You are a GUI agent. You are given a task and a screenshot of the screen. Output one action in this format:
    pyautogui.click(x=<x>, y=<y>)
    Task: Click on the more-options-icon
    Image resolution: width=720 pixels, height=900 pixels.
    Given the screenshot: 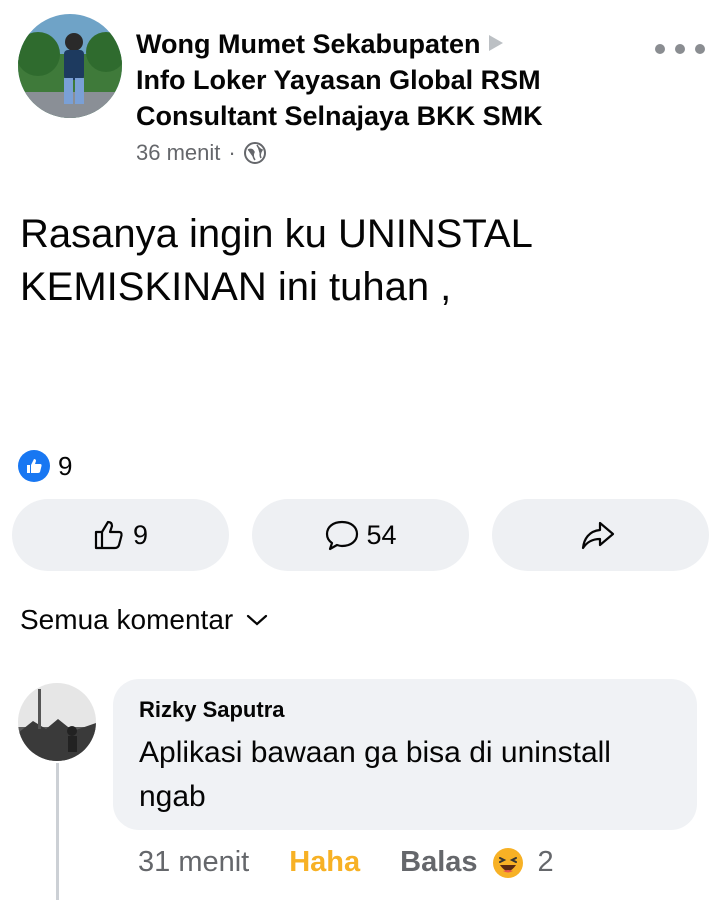 What is the action you would take?
    pyautogui.click(x=680, y=51)
    